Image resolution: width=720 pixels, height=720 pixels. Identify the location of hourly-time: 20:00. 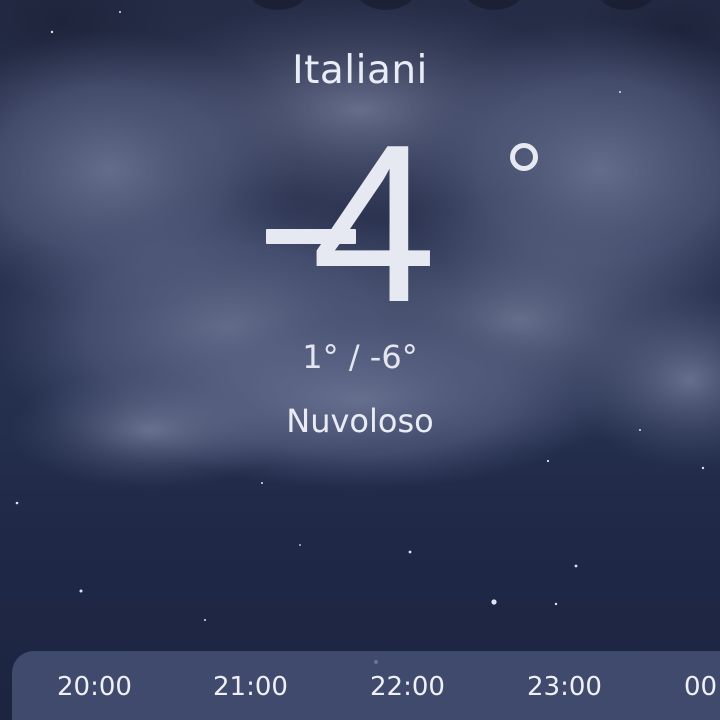
(94, 687).